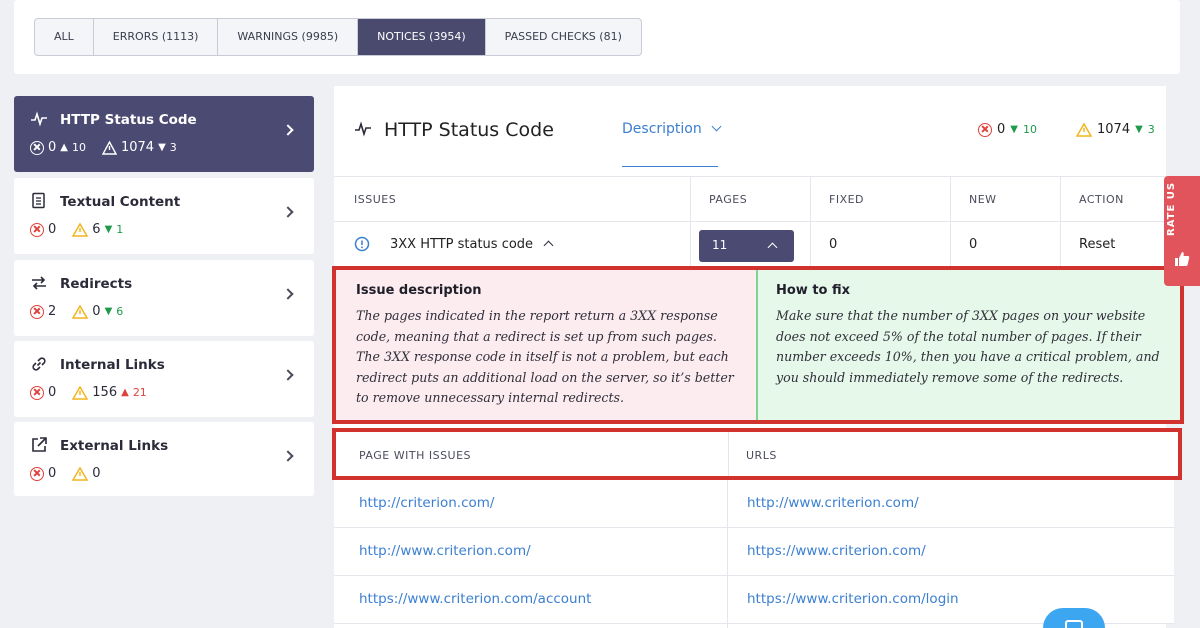 The height and width of the screenshot is (628, 1200). Describe the element at coordinates (164, 134) in the screenshot. I see `sidebar-item-http-status-code: HTTP Status Code 0 ▲ 10 1074 ▼ 3` at that location.